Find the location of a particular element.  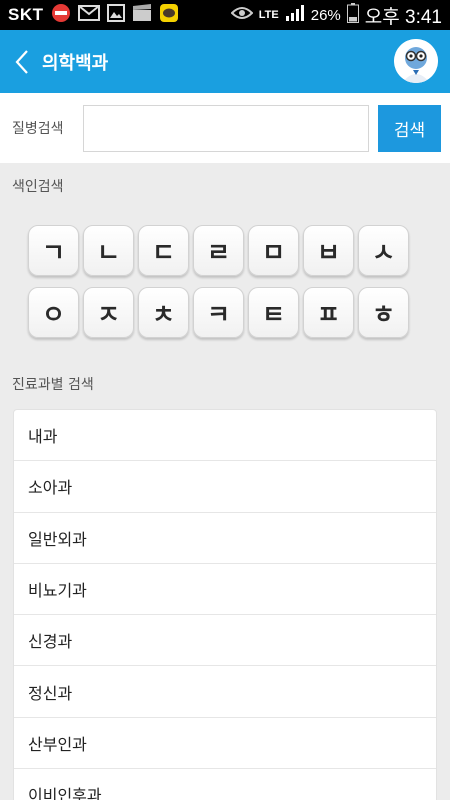

lte-indicator: LTE is located at coordinates (268, 15).